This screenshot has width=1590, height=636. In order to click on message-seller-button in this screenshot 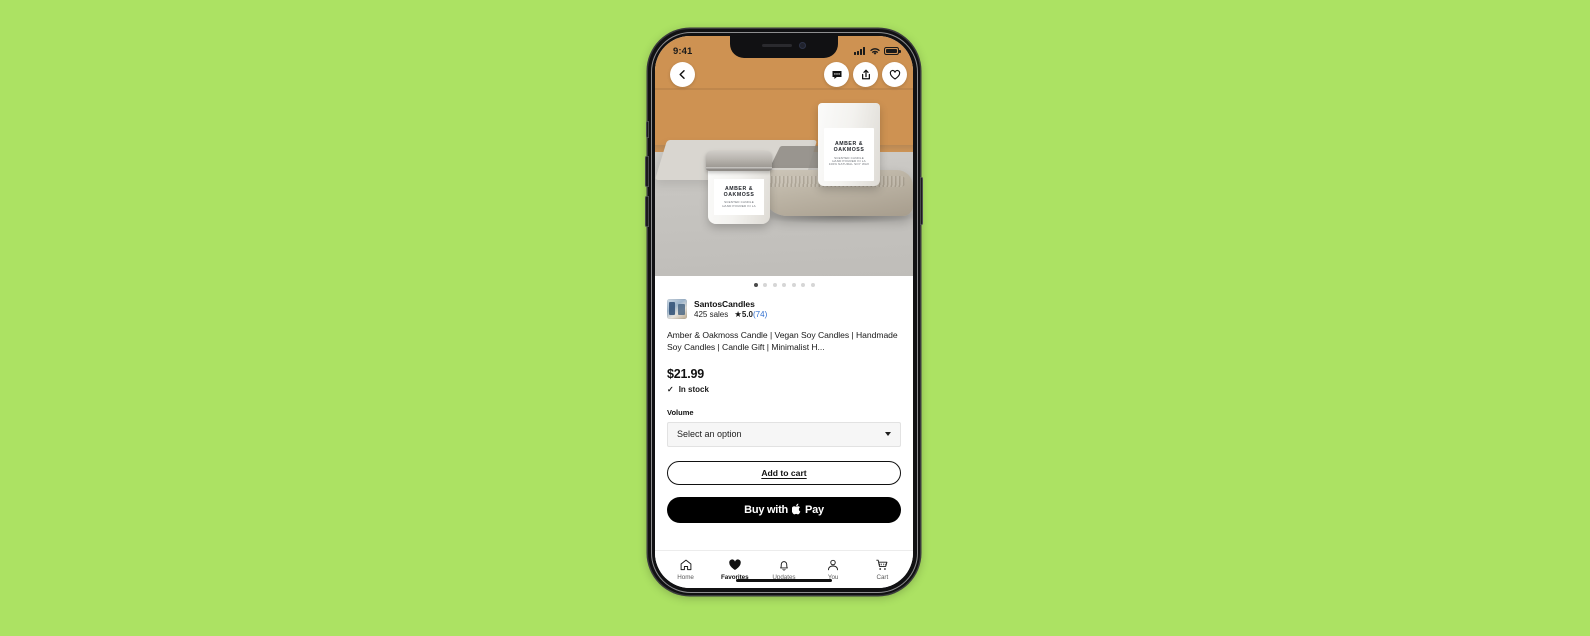, I will do `click(836, 74)`.